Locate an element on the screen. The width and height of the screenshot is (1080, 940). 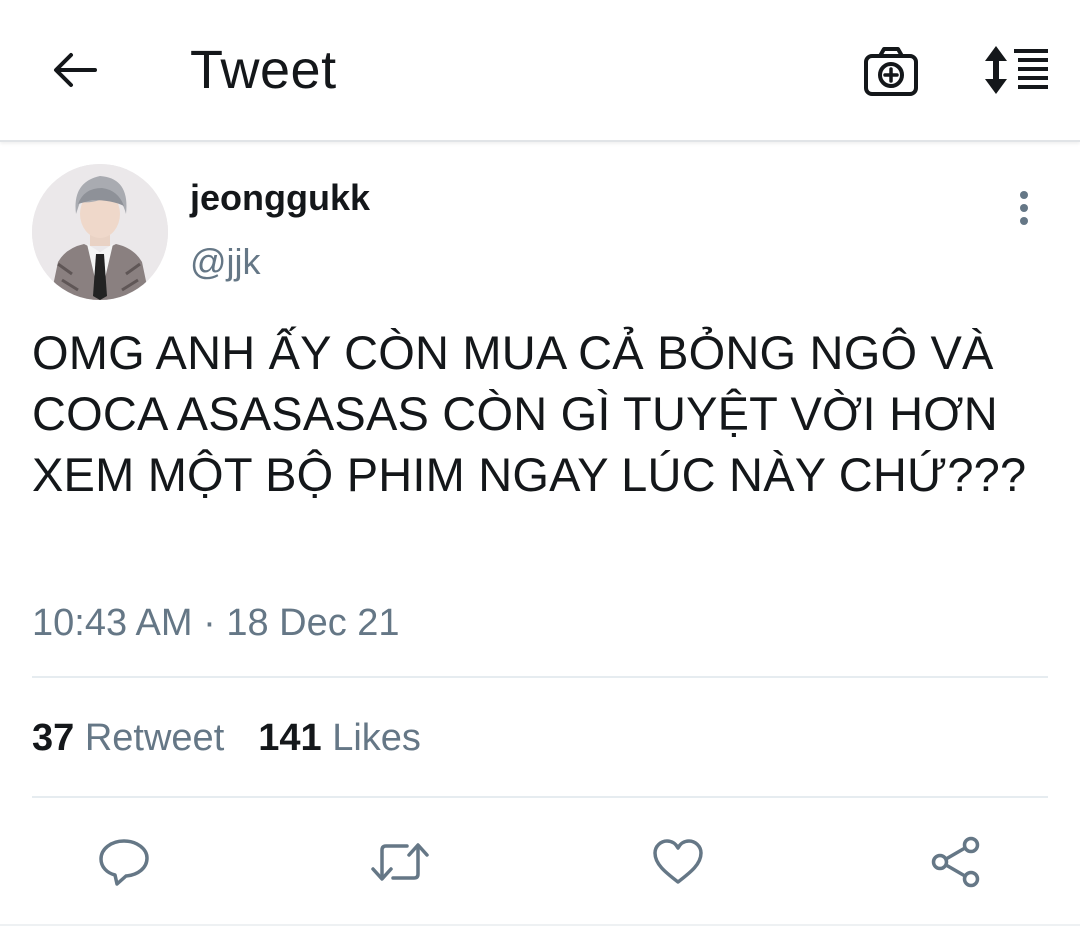
likes-count: 141 is located at coordinates (290, 738).